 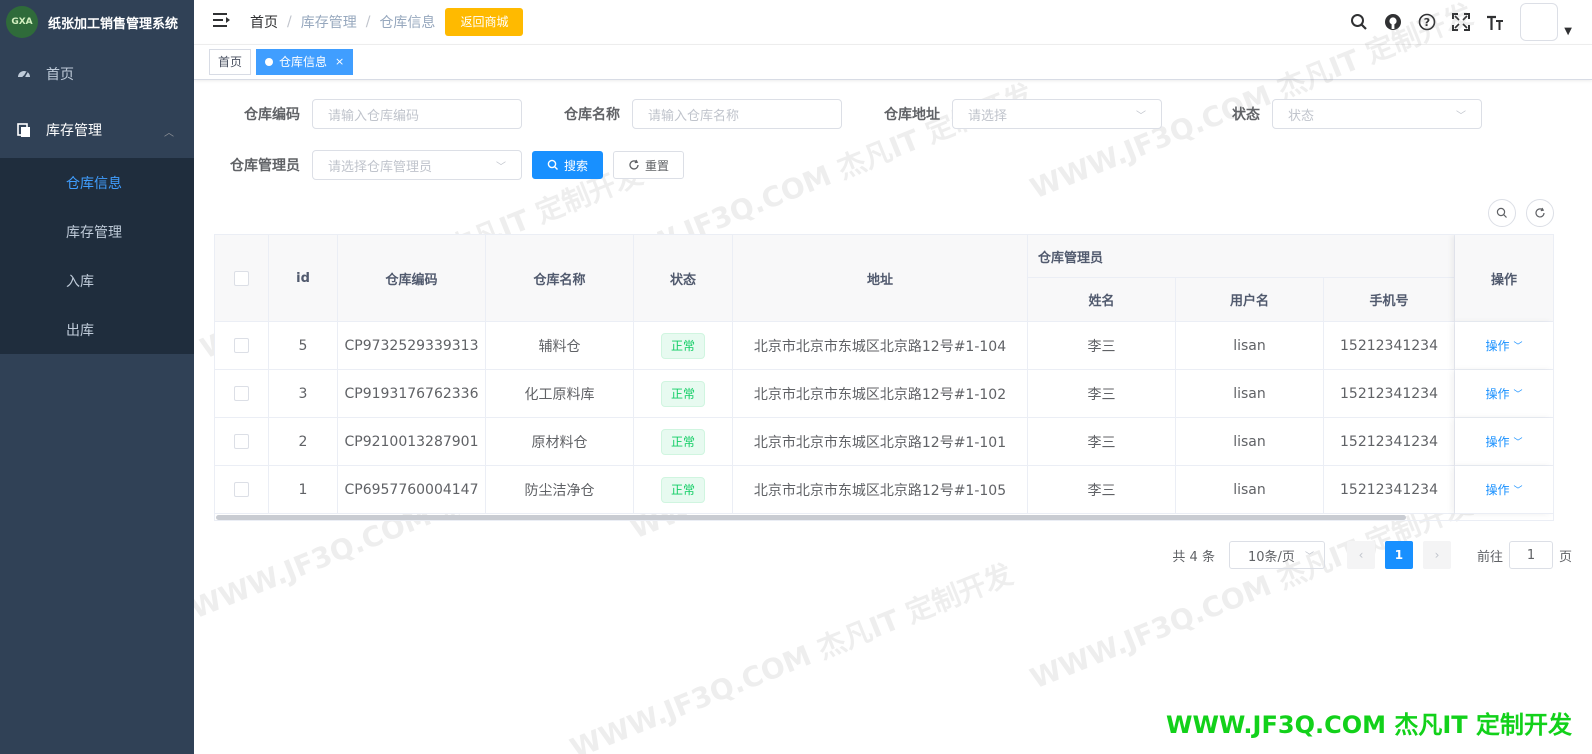 I want to click on search-button: 搜索, so click(x=568, y=165).